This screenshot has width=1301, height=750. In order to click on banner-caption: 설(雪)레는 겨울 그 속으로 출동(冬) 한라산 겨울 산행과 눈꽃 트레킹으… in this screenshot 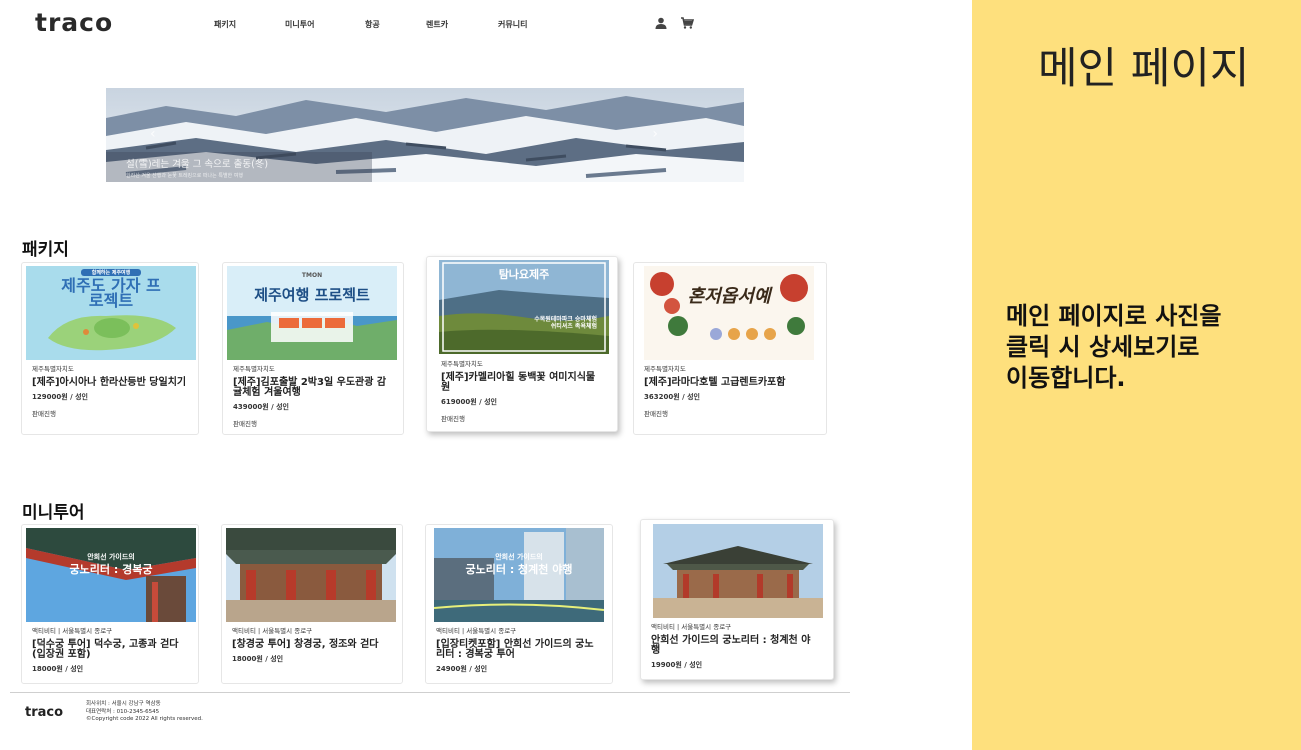, I will do `click(239, 167)`.